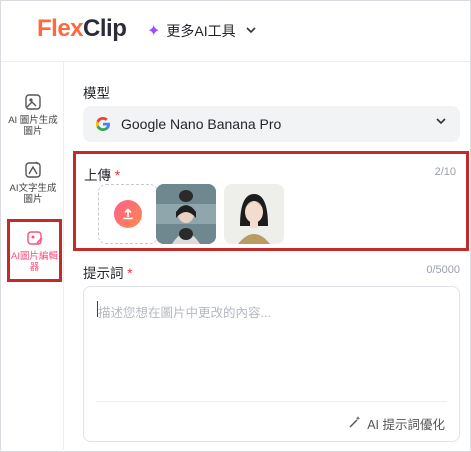 Image resolution: width=471 pixels, height=452 pixels. I want to click on sidebar-item-label: AI圖片編輯, so click(34, 256).